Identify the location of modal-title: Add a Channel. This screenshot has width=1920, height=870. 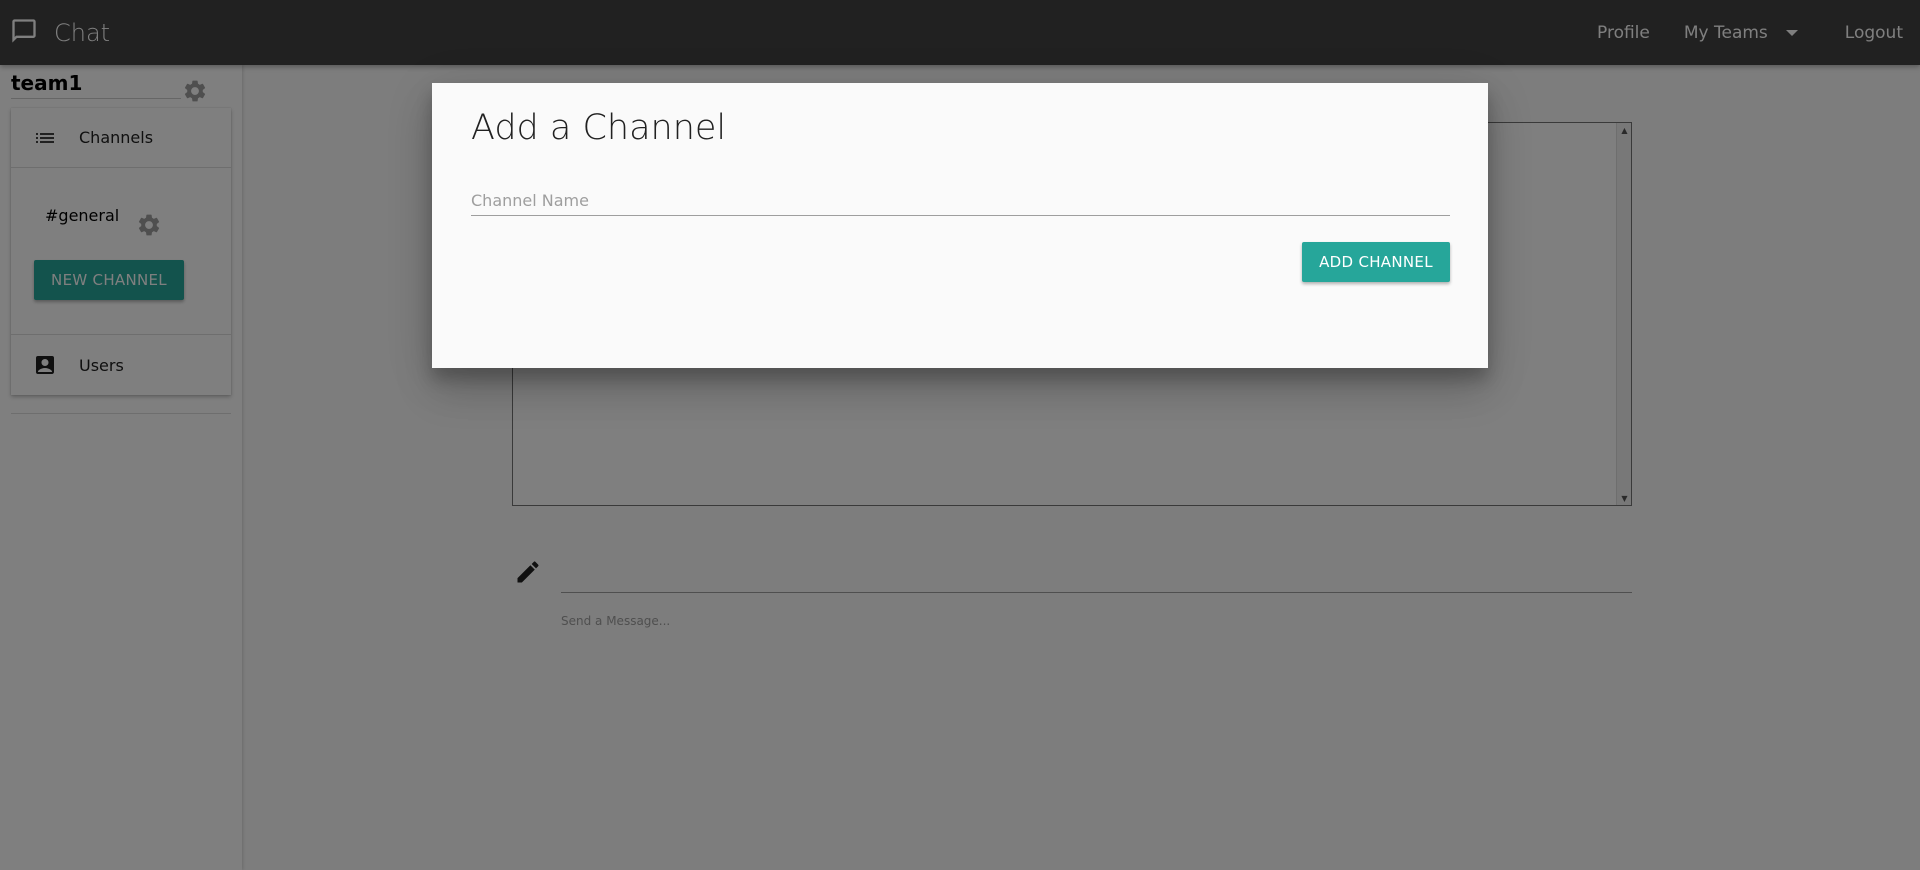
(599, 128).